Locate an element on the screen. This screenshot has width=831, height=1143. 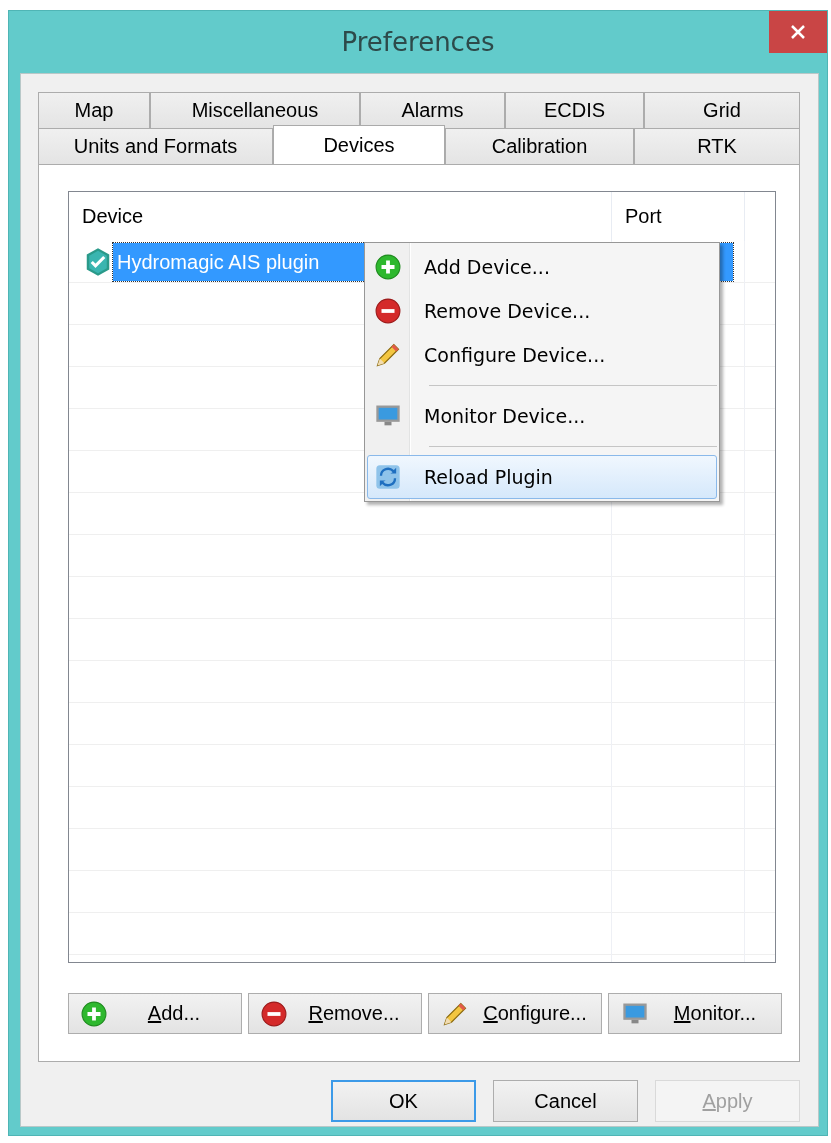
tab: Grid is located at coordinates (722, 110).